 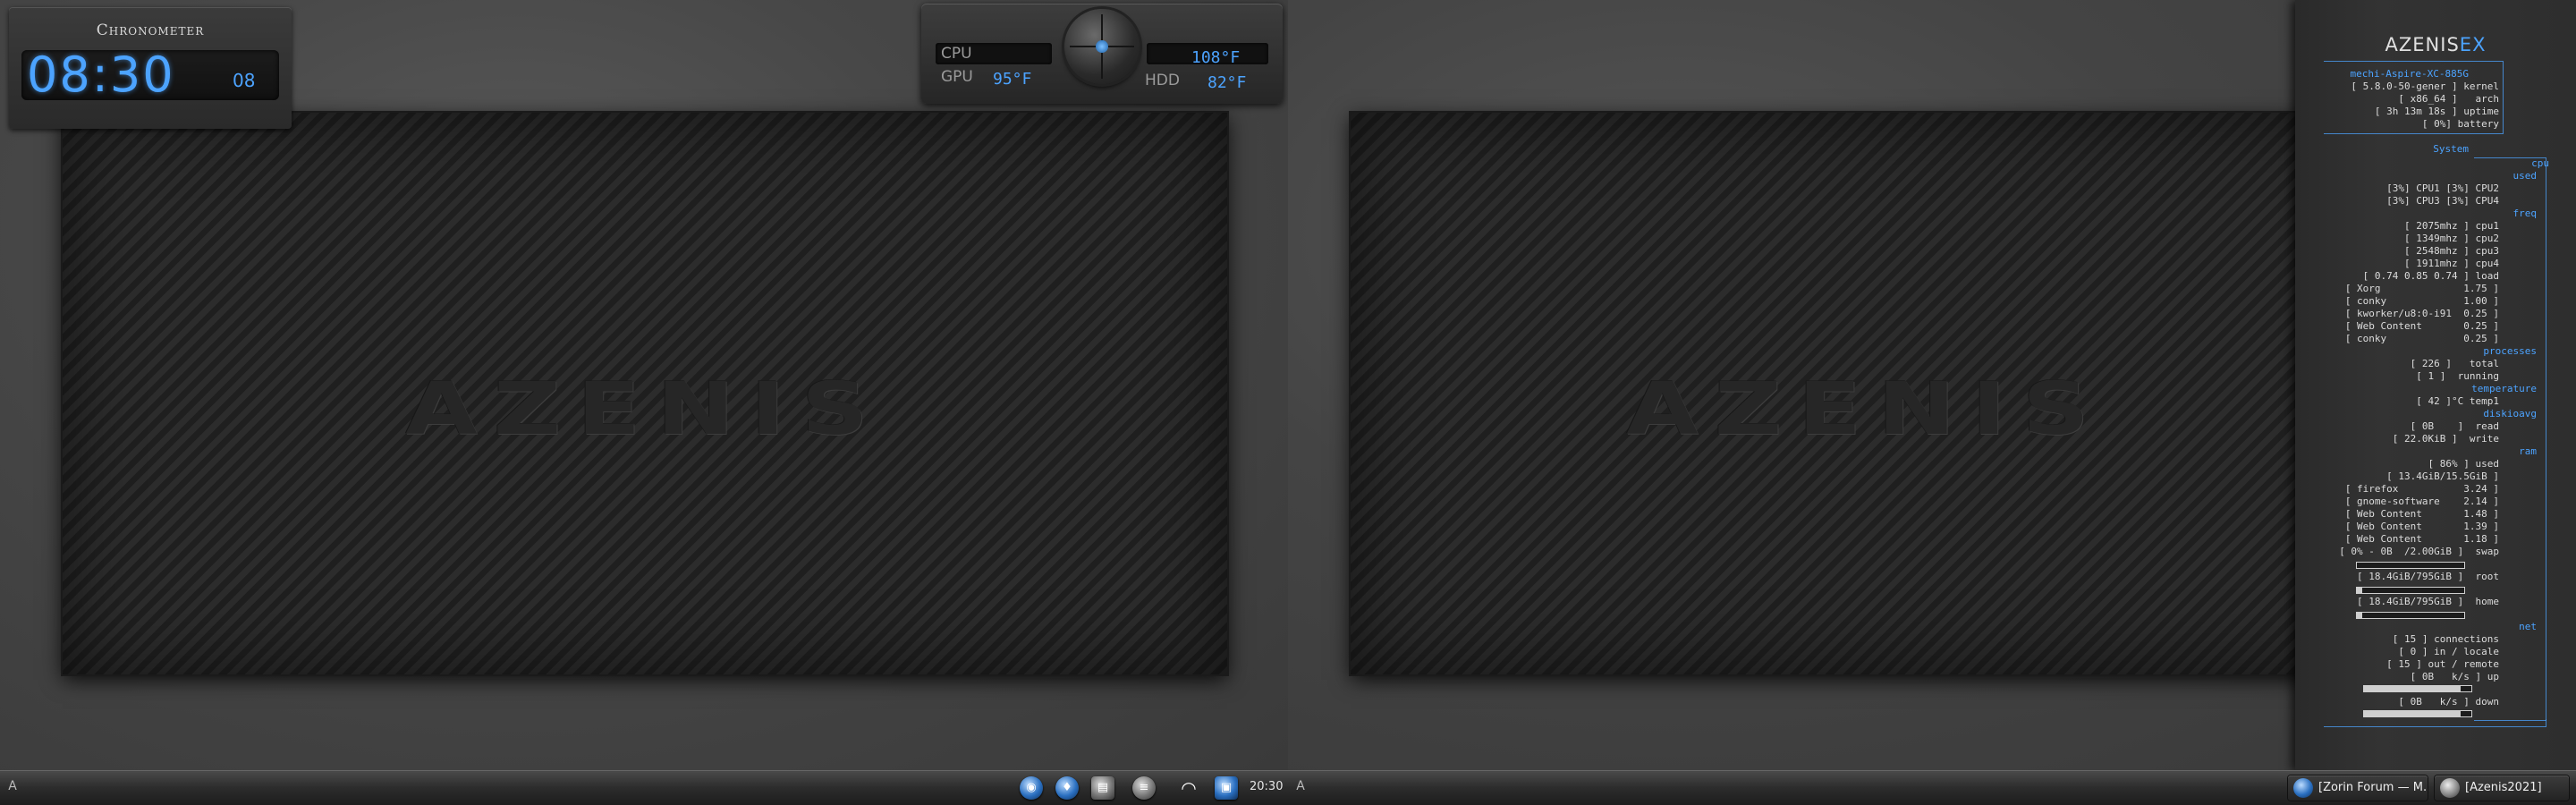 What do you see at coordinates (2428, 601) in the screenshot?
I see `home-usage: [ 18.4GiB/795GiB ] home` at bounding box center [2428, 601].